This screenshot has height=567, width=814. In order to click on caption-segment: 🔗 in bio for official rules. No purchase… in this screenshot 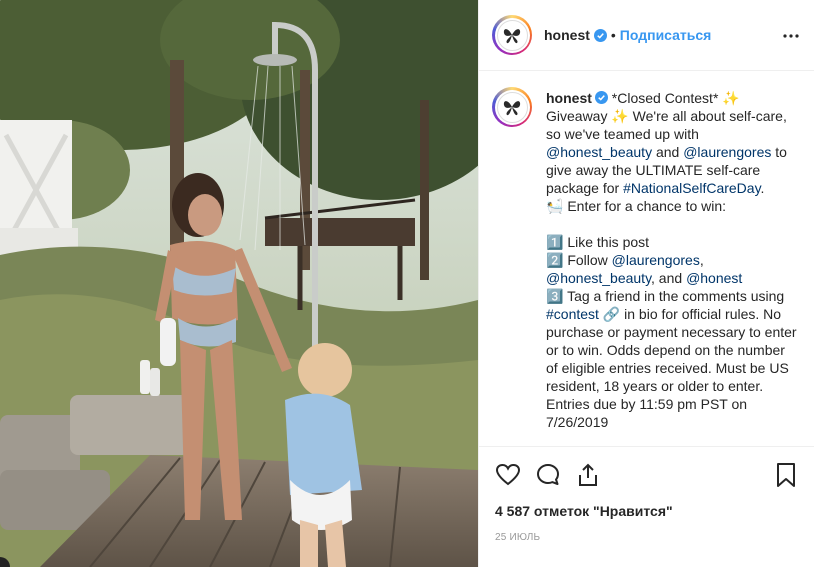, I will do `click(673, 368)`.